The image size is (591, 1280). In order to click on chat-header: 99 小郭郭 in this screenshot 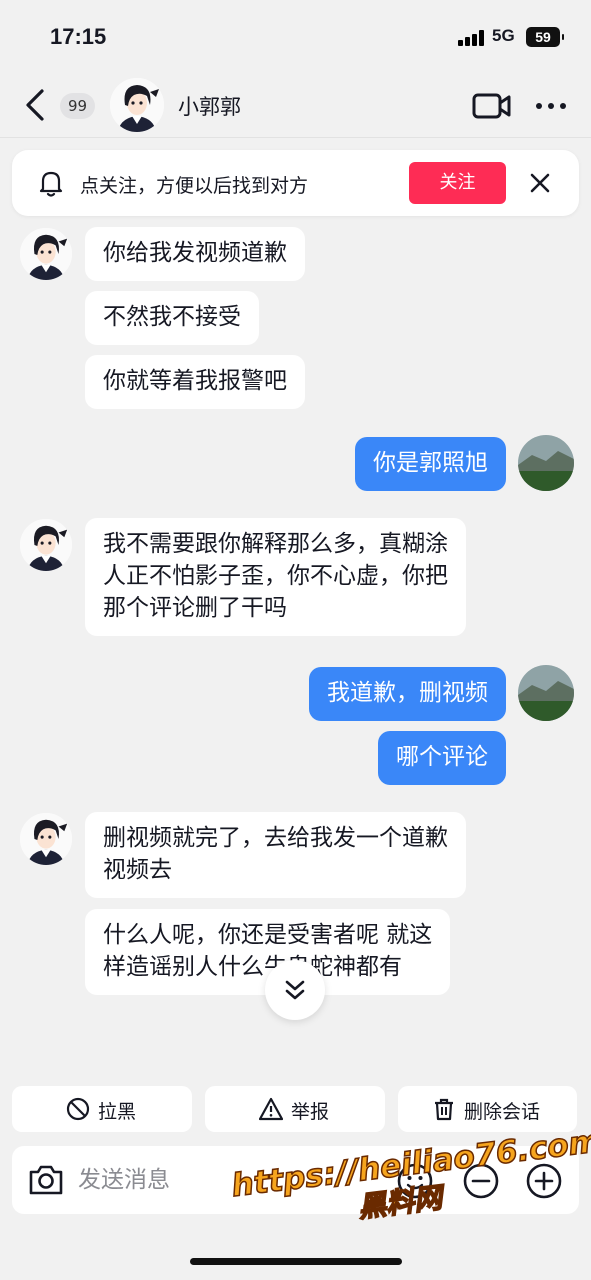, I will do `click(295, 106)`.